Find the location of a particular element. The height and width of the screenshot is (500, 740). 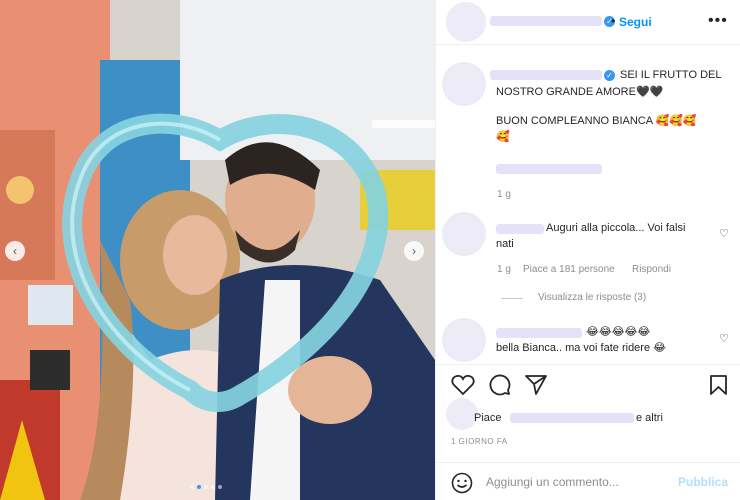

author-username-redacted is located at coordinates (546, 21).